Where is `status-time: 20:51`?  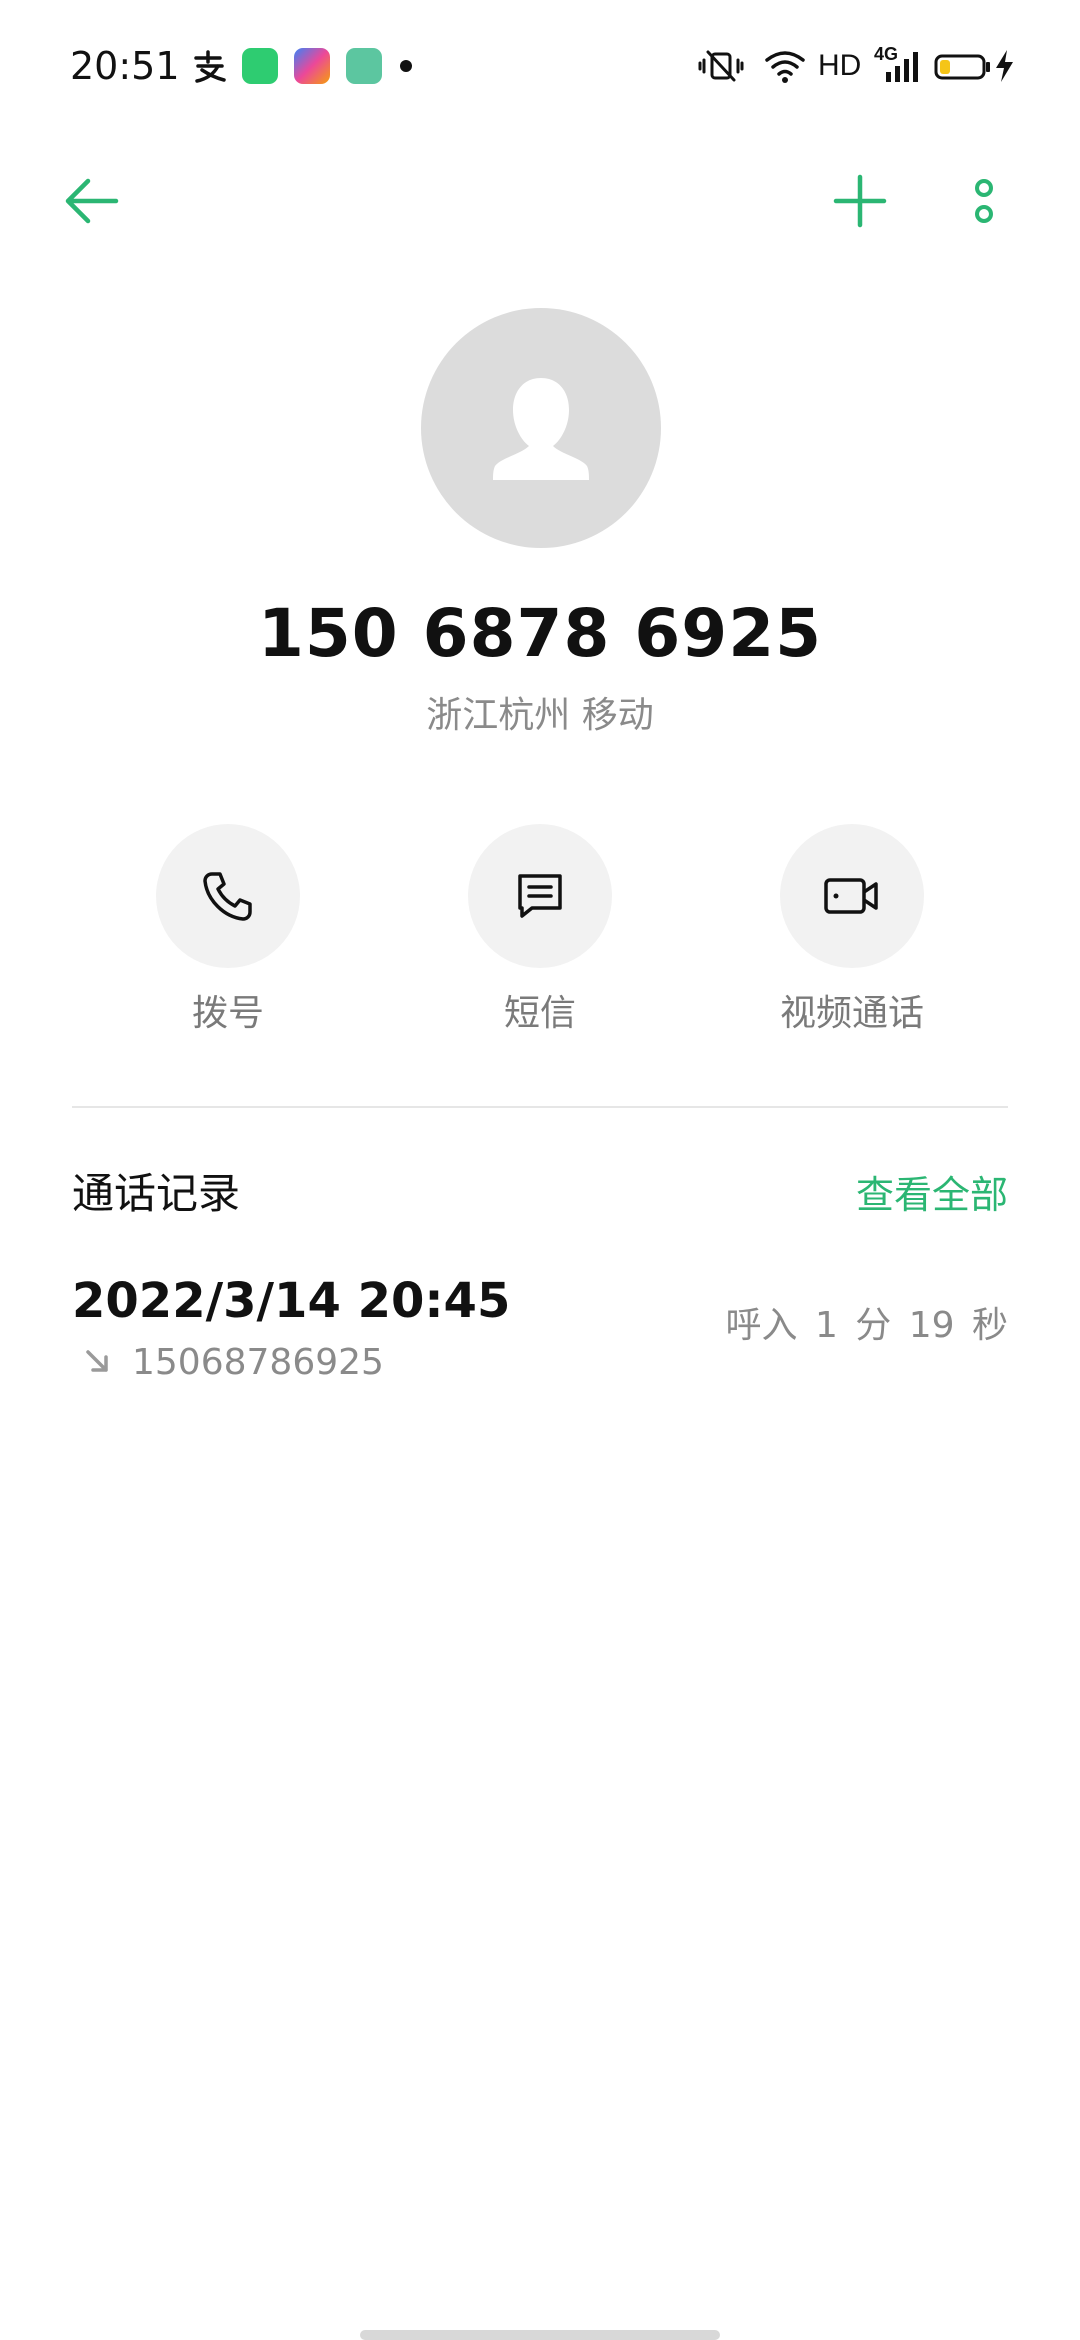 status-time: 20:51 is located at coordinates (125, 66).